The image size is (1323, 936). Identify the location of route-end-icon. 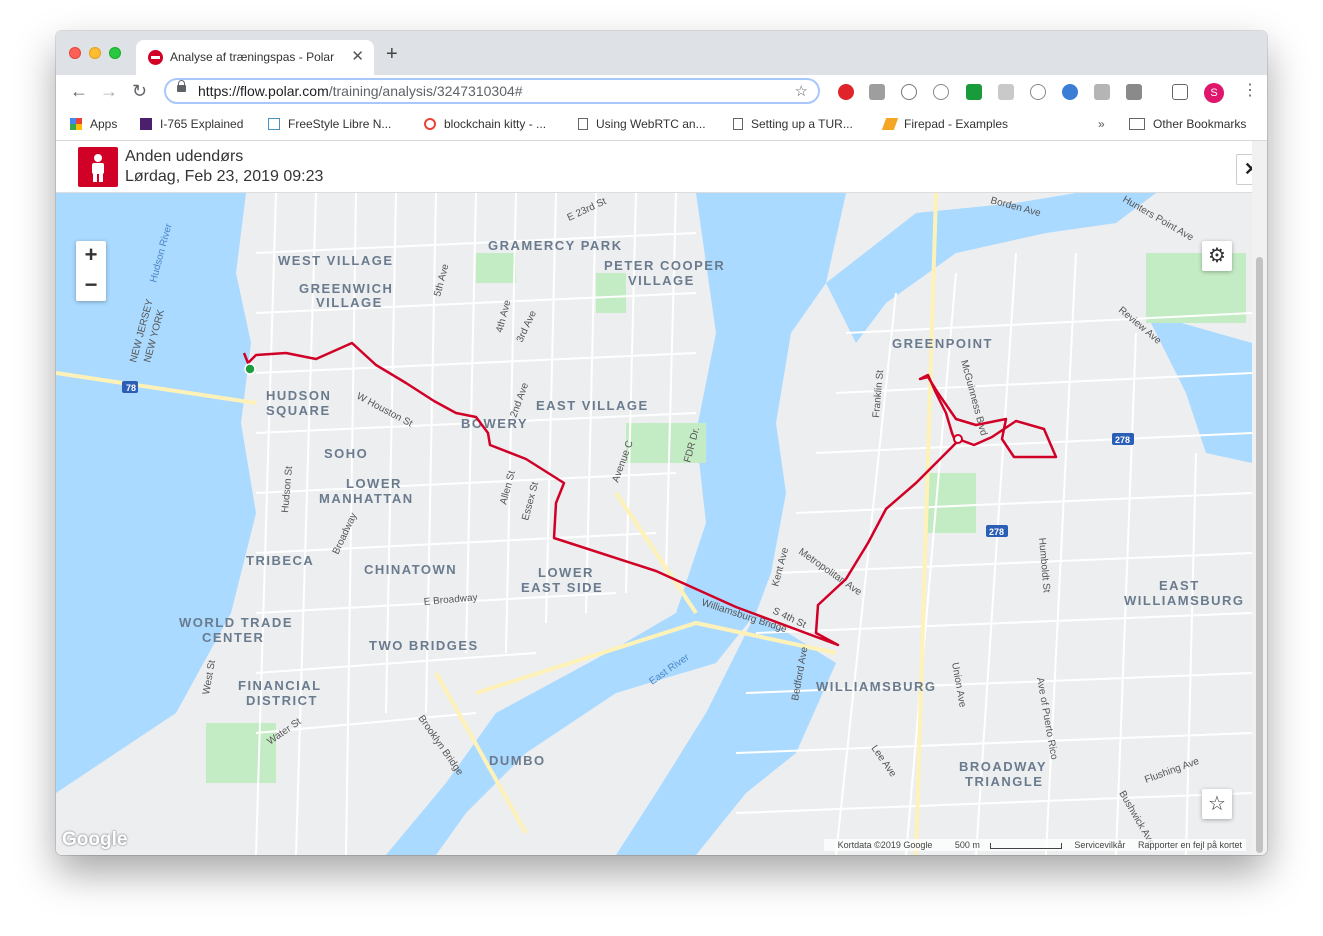
(958, 439).